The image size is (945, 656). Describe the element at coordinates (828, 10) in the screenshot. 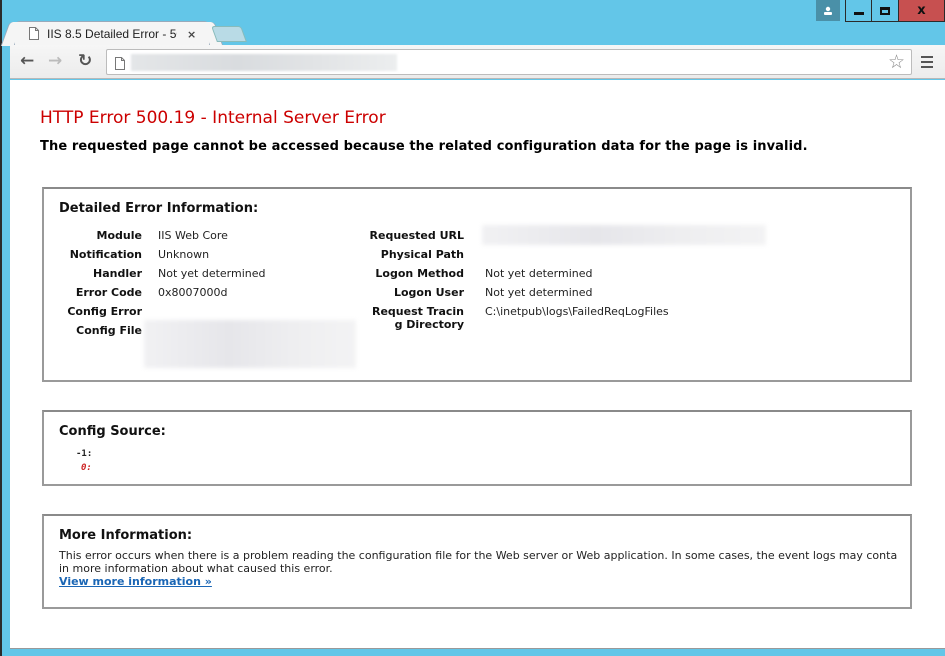

I see `user-icon` at that location.